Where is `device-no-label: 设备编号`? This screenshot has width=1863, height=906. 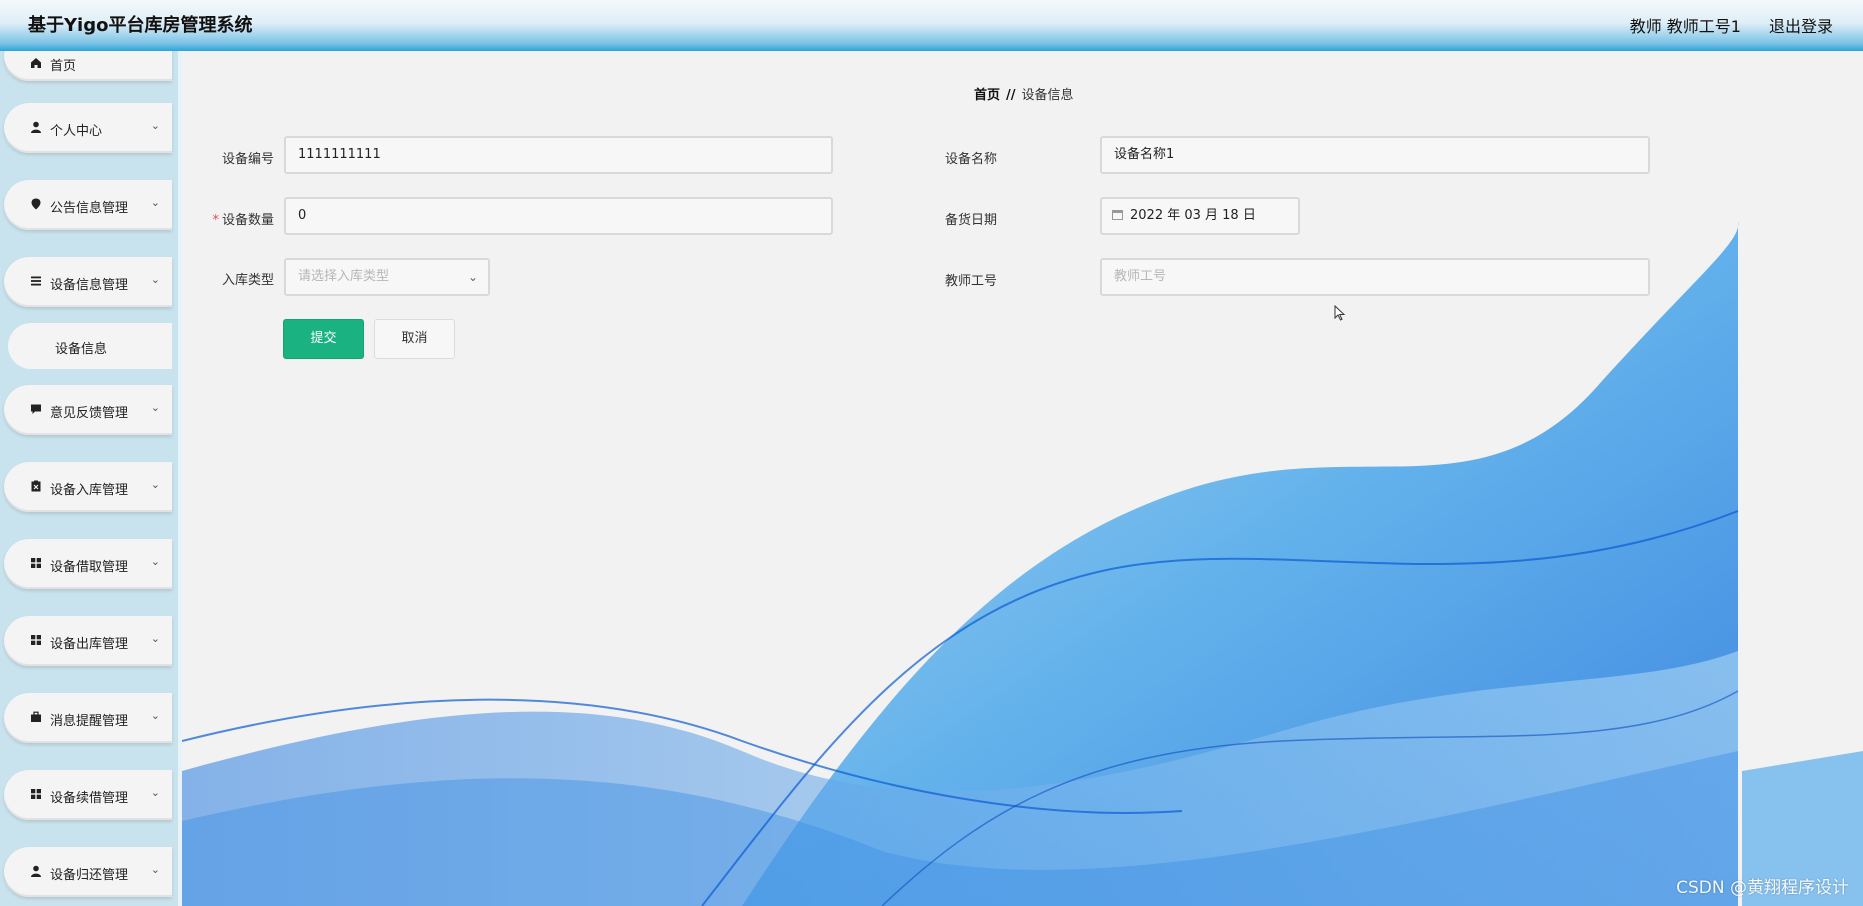 device-no-label: 设备编号 is located at coordinates (247, 159).